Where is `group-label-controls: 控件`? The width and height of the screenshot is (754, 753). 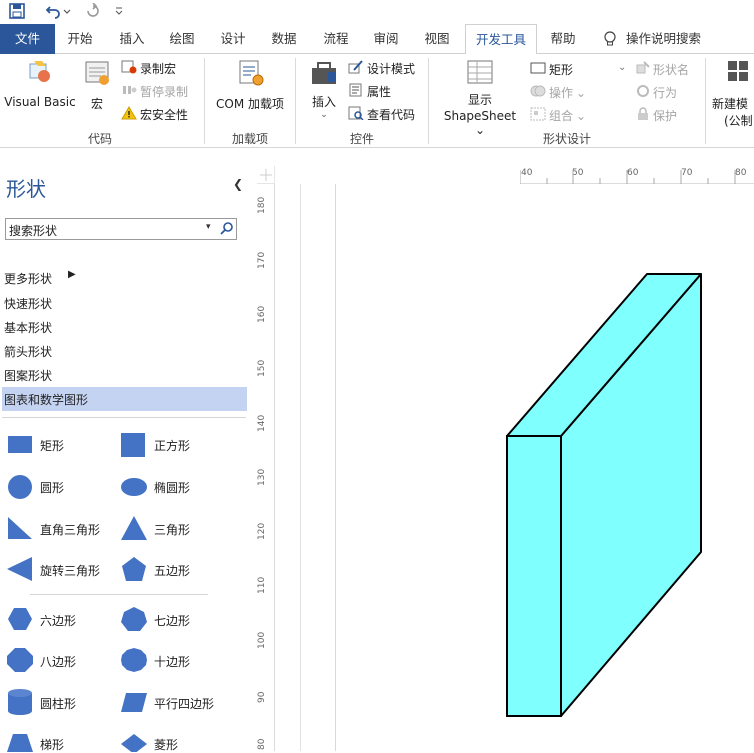 group-label-controls: 控件 is located at coordinates (361, 139).